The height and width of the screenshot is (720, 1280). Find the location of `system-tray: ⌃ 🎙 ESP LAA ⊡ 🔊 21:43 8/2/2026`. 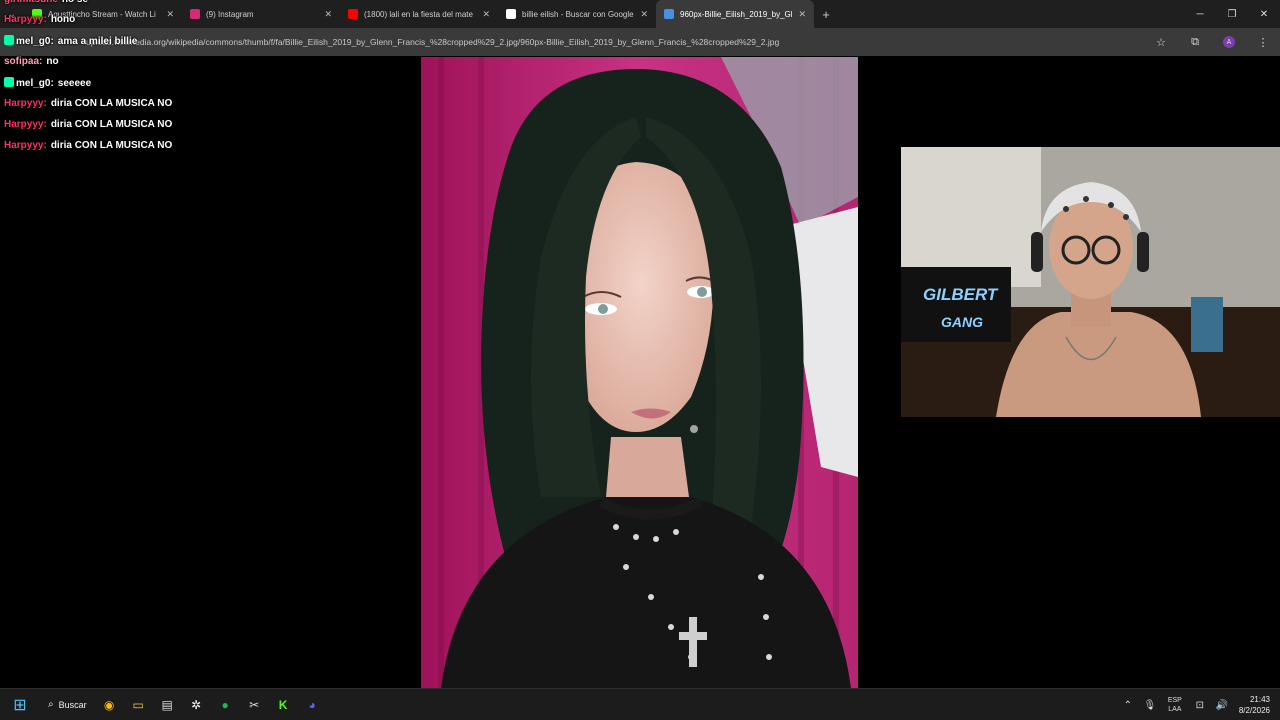

system-tray: ⌃ 🎙 ESP LAA ⊡ 🔊 21:43 8/2/2026 is located at coordinates (1198, 704).